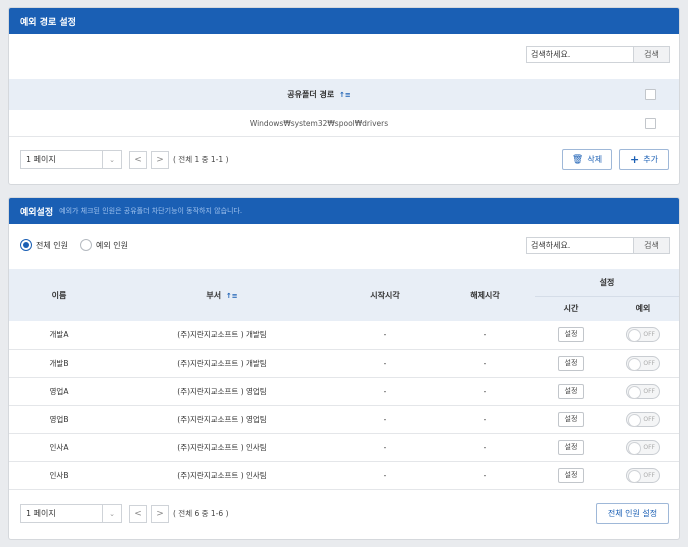  I want to click on add-label: 추가, so click(650, 159).